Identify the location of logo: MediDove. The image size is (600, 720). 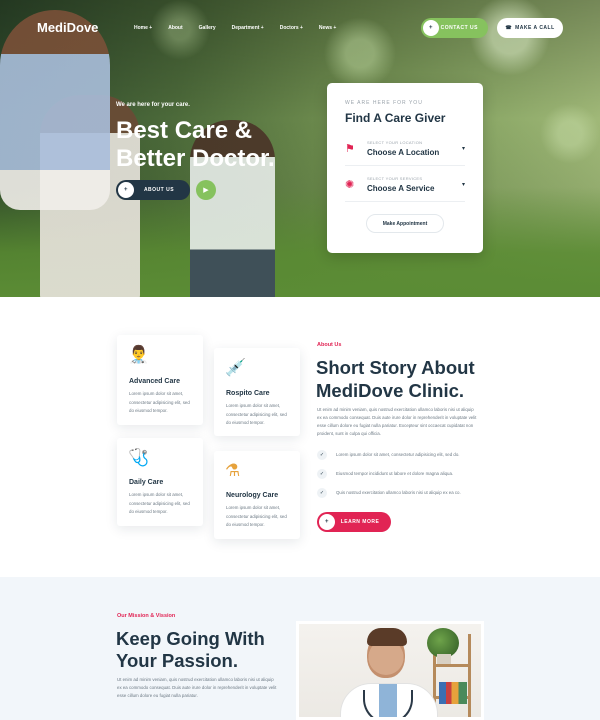
(67, 27).